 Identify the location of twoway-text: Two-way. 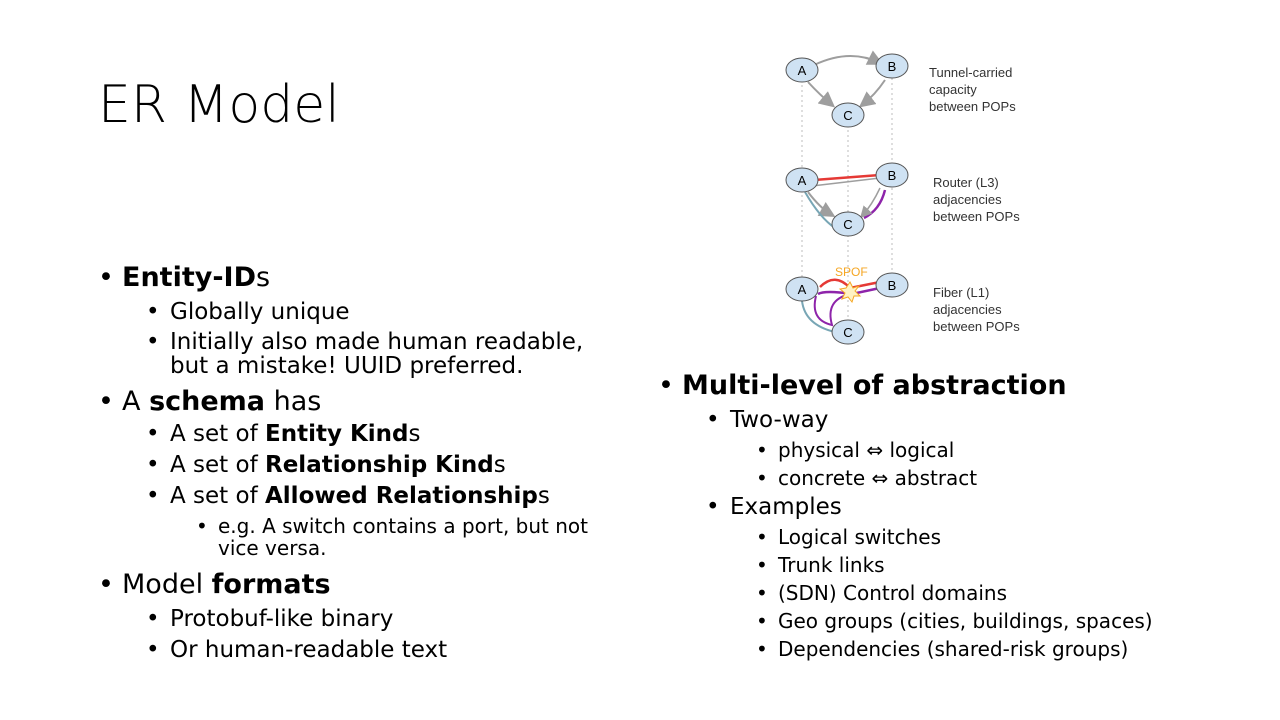
(779, 420).